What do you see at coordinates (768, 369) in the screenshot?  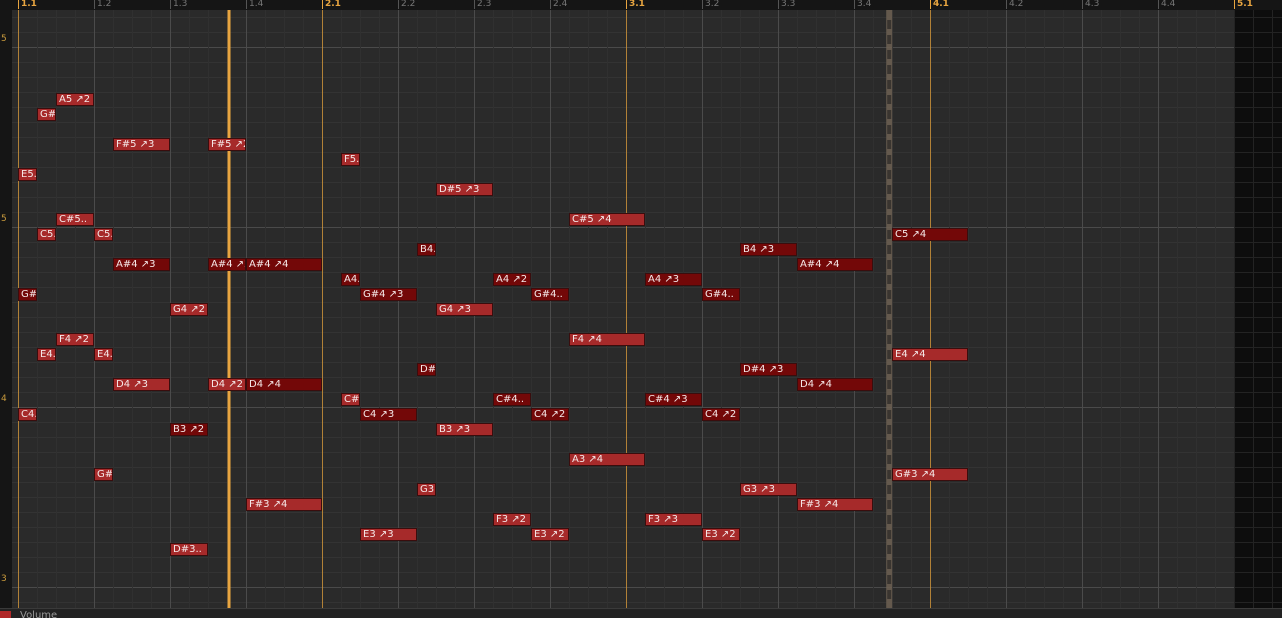 I see `note-block: D#4 ↗3` at bounding box center [768, 369].